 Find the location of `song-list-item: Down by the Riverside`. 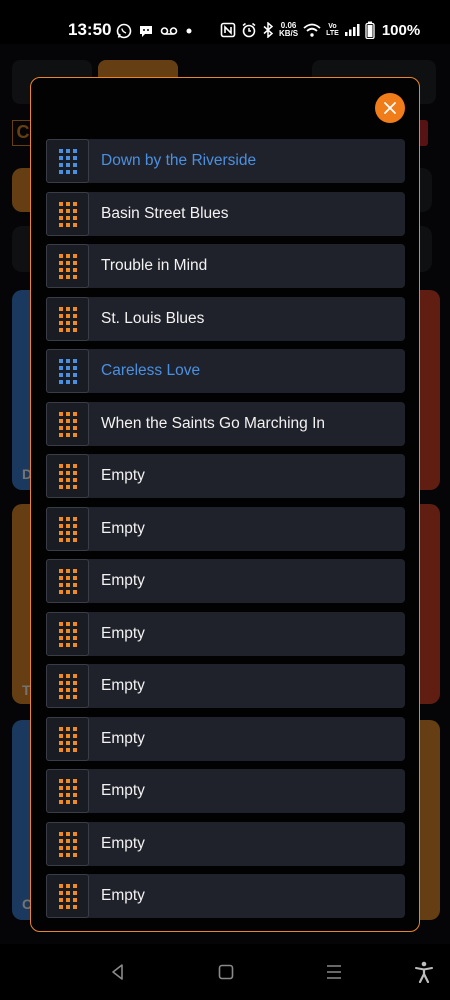

song-list-item: Down by the Riverside is located at coordinates (225, 161).